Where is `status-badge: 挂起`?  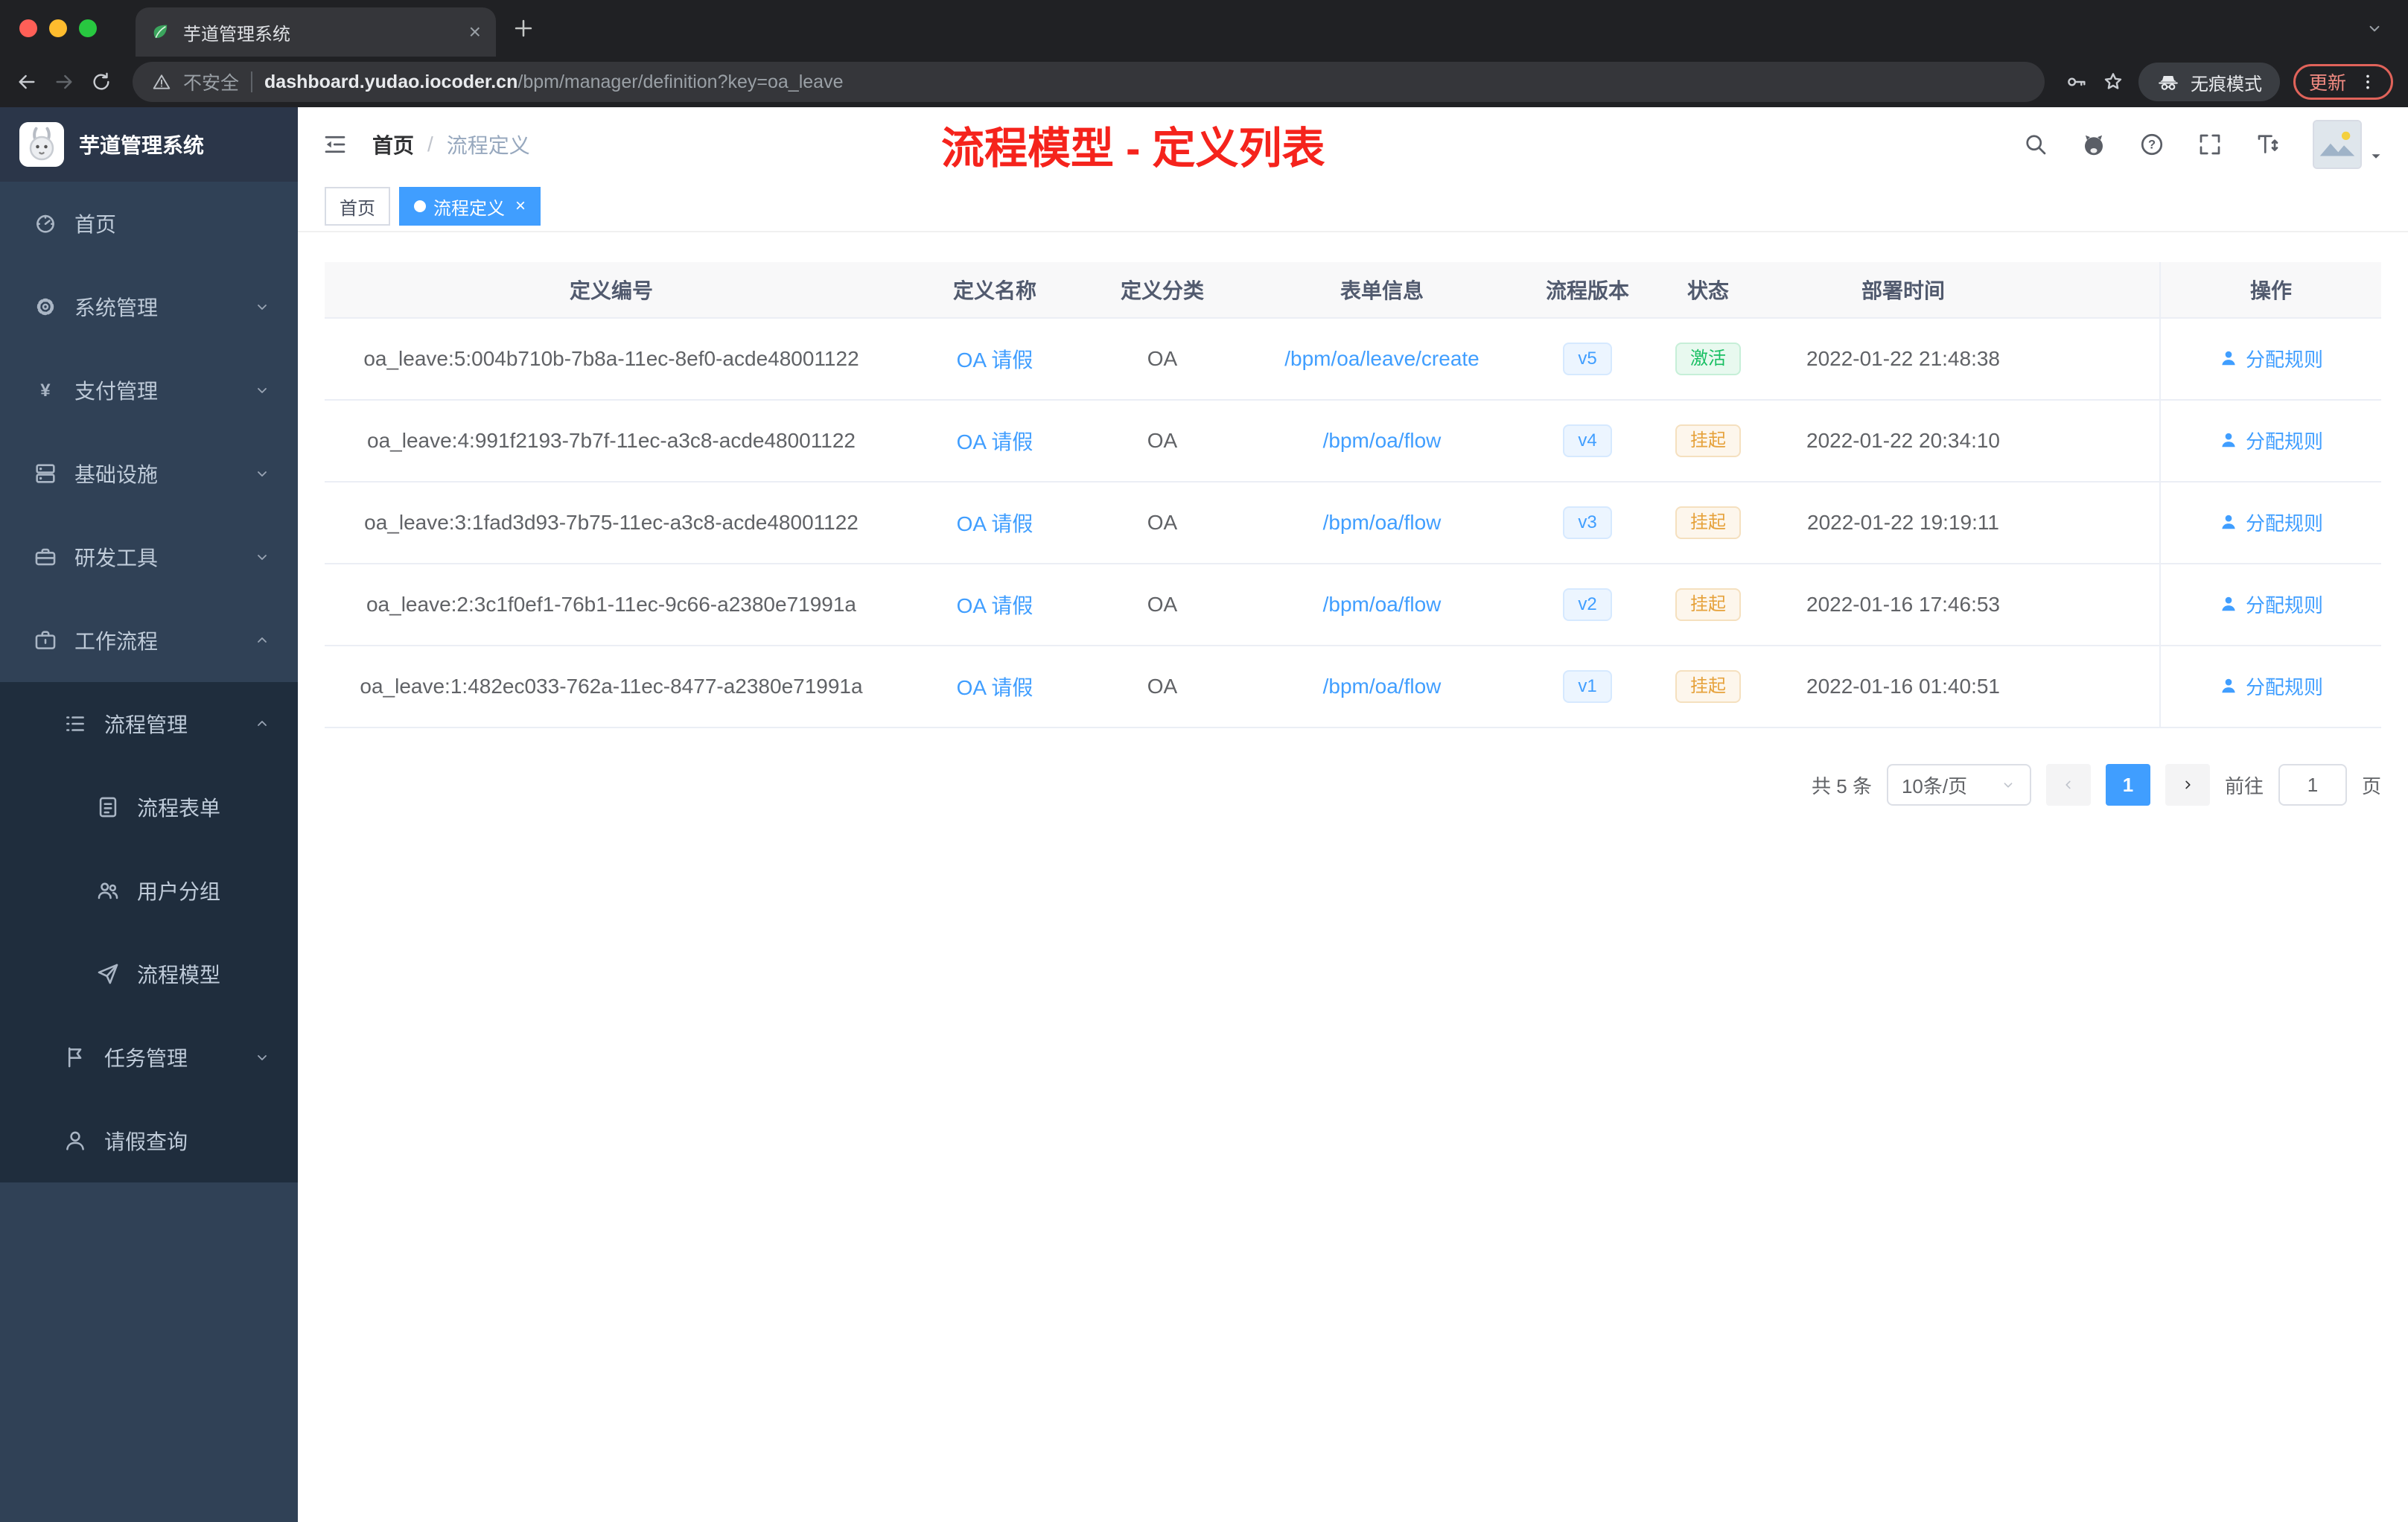
status-badge: 挂起 is located at coordinates (1708, 604).